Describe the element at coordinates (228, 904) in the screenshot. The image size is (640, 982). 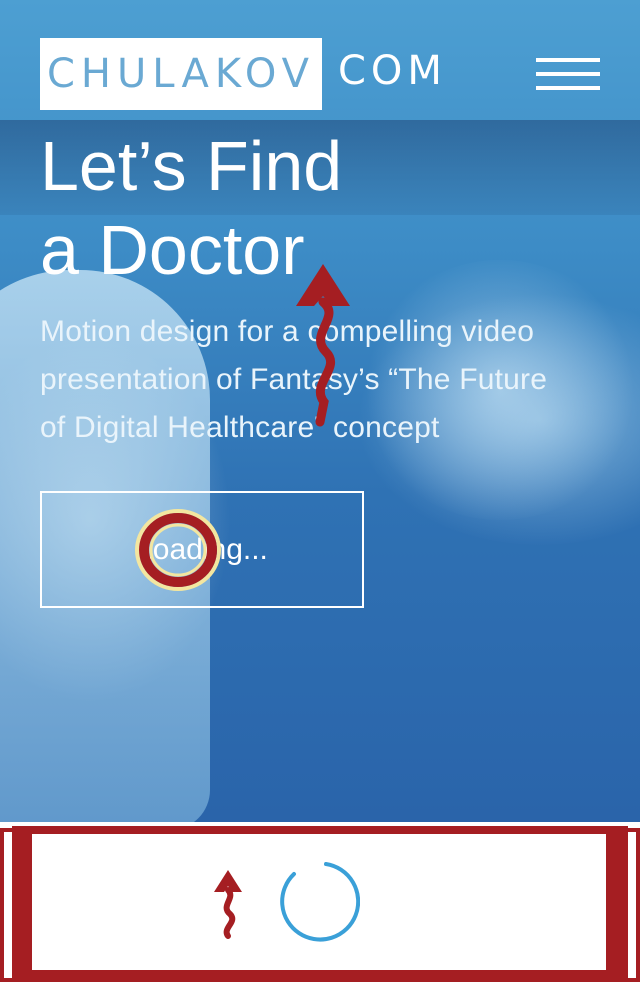
I see `small-up-arrow-annotation-icon` at that location.